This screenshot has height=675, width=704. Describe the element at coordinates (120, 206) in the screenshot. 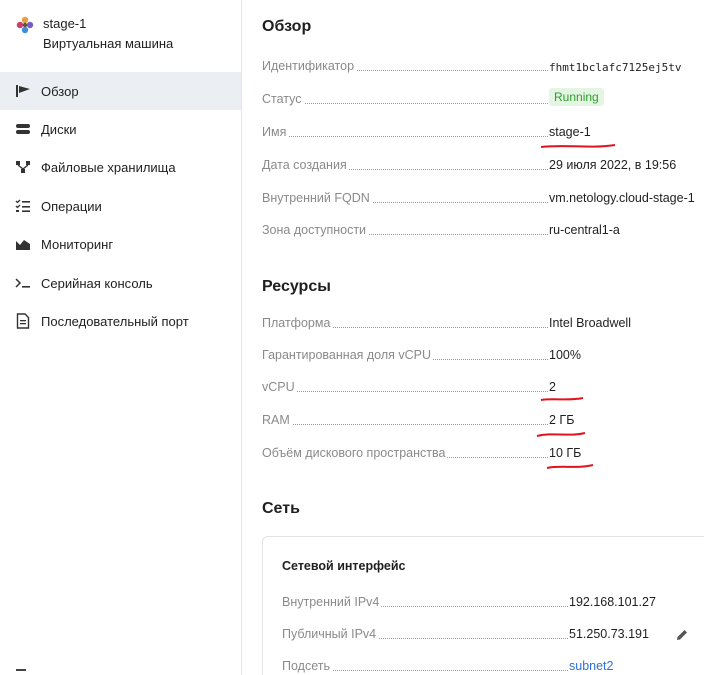

I see `sidebar-item-operations: Операции` at that location.